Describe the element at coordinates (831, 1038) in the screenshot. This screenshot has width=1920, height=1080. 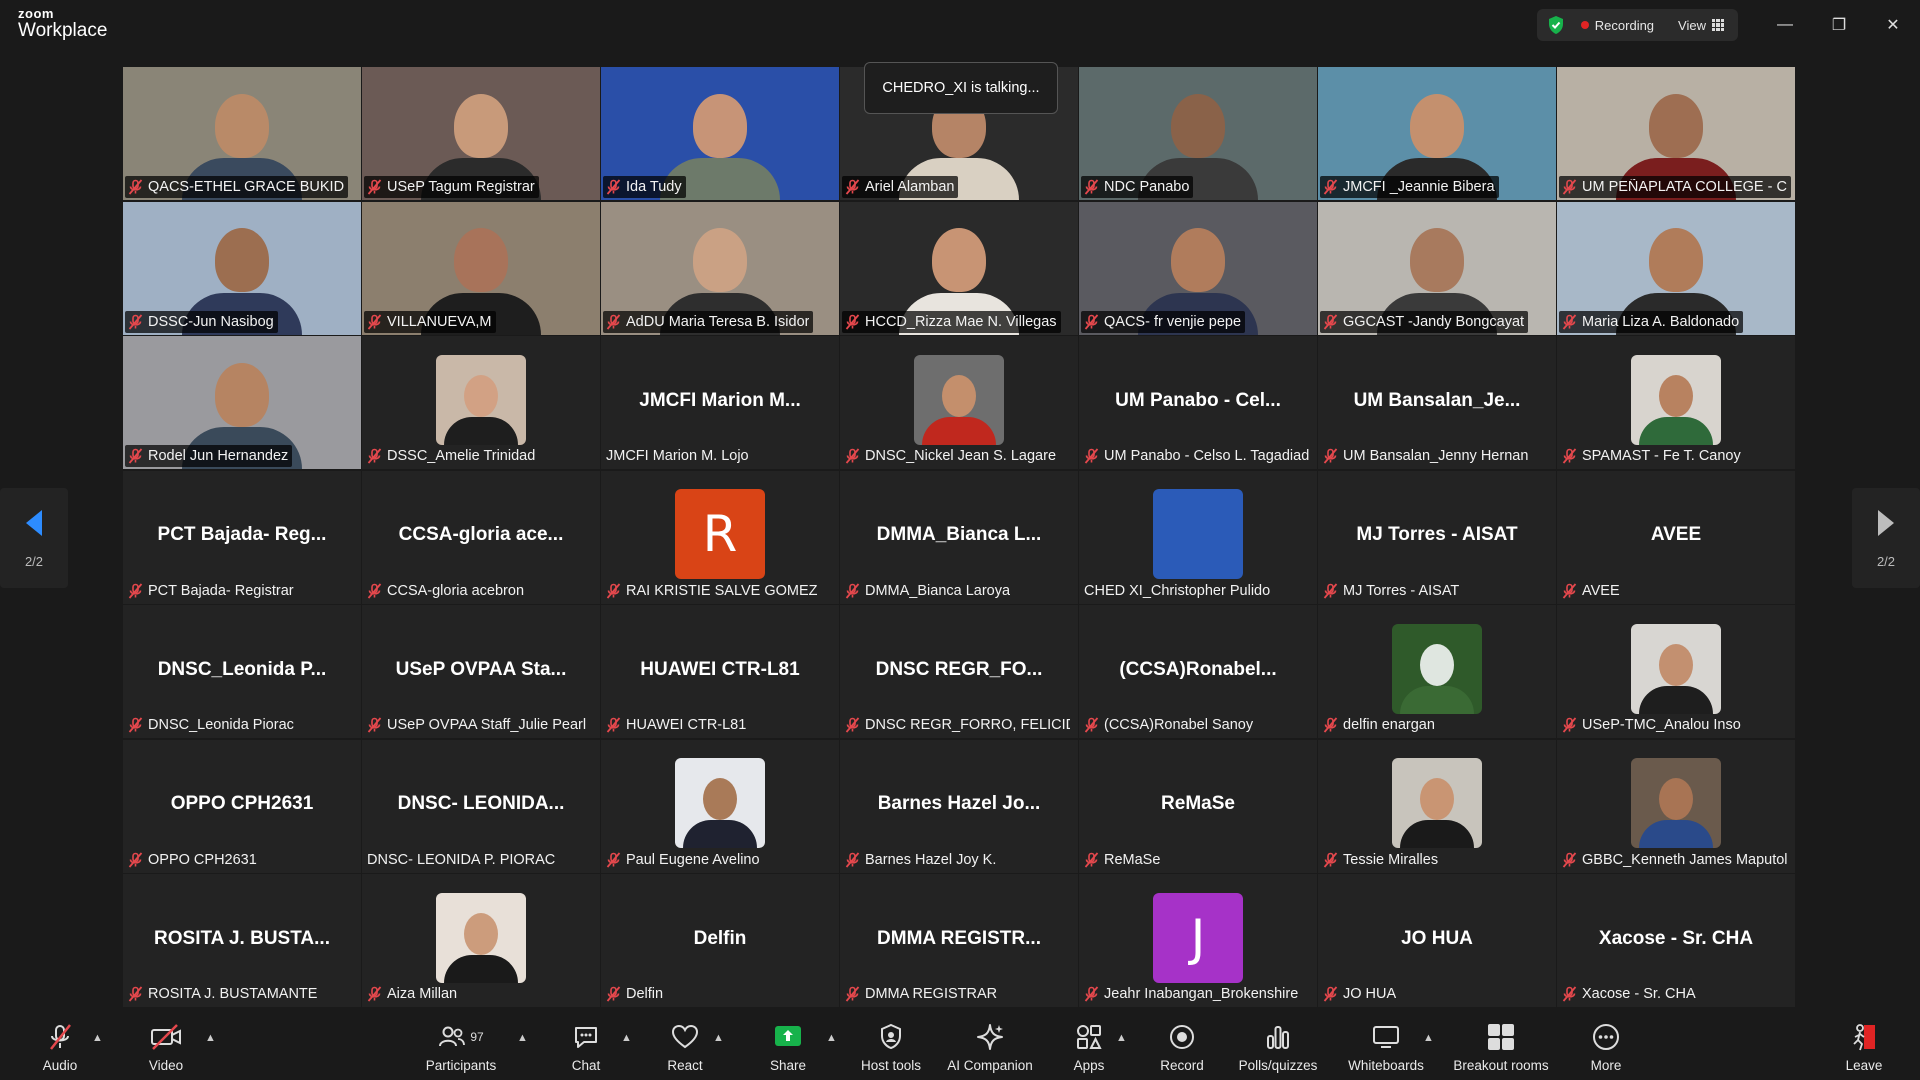
I see `share-options-caret-icon: ▲` at that location.